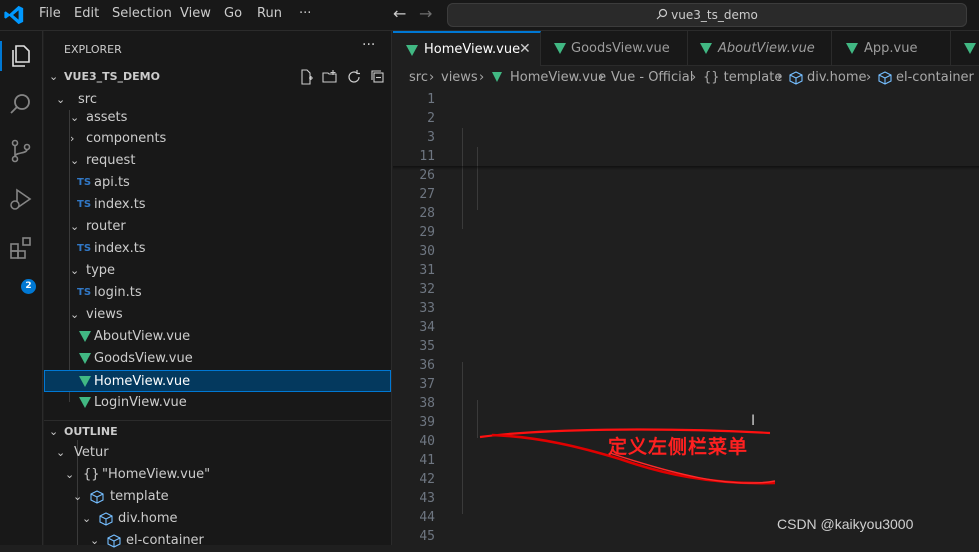 This screenshot has height=552, width=979. I want to click on breadcrumb-item: HomeView.vue, so click(558, 78).